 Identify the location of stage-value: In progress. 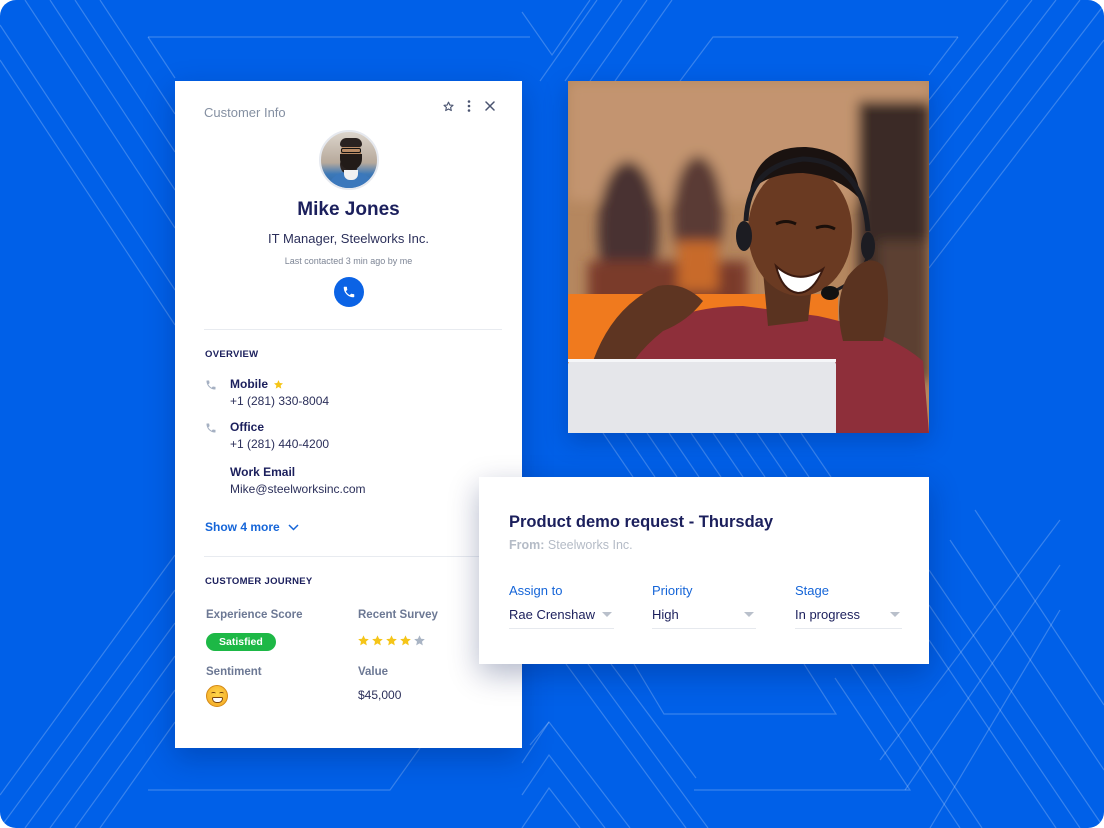
(828, 614).